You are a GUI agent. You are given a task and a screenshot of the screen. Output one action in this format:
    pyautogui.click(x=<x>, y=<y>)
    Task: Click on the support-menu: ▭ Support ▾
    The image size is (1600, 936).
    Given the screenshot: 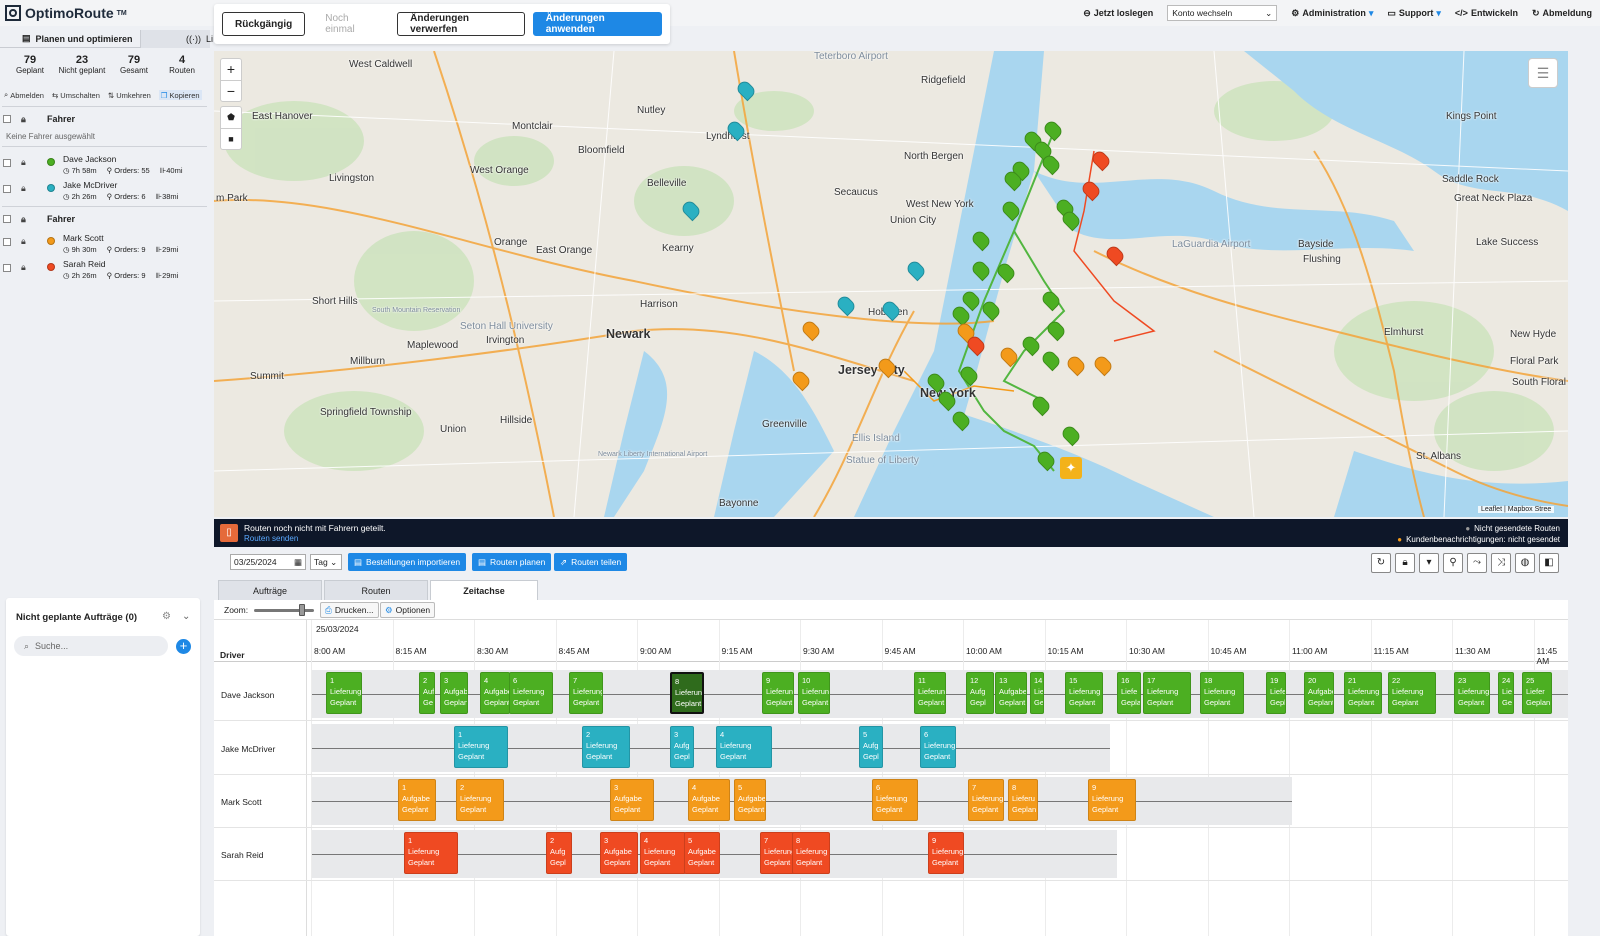 What is the action you would take?
    pyautogui.click(x=1414, y=13)
    